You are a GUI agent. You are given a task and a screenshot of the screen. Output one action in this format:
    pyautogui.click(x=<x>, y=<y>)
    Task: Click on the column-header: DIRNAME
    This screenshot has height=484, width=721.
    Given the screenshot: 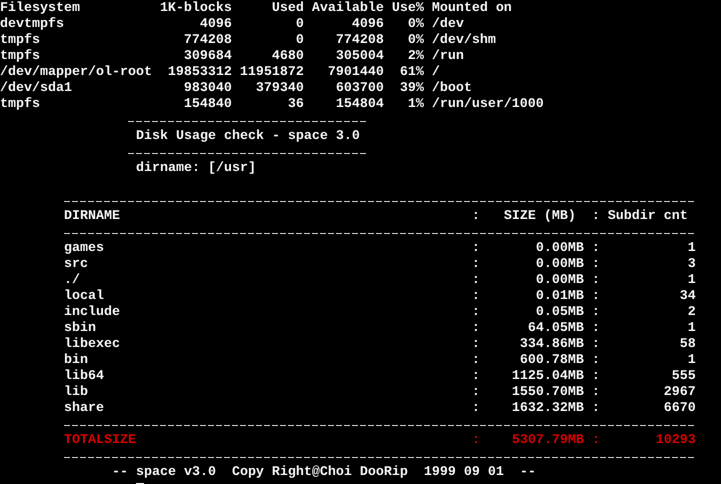 What is the action you would take?
    pyautogui.click(x=92, y=217)
    